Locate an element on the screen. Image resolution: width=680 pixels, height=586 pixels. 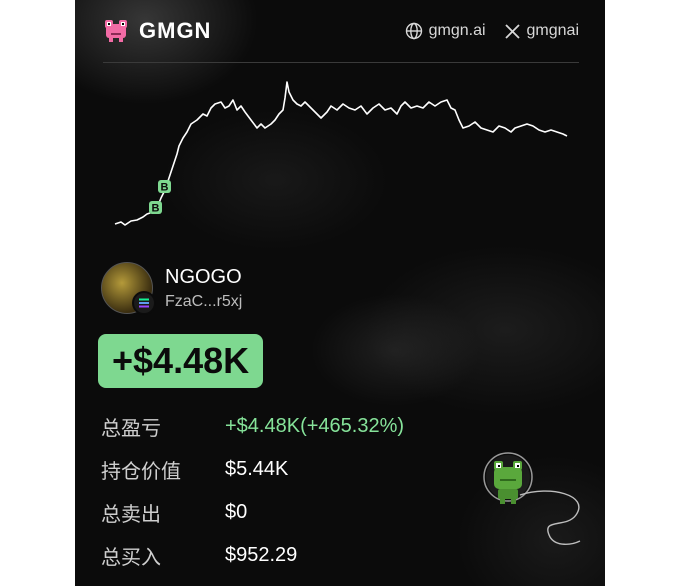
website-link: gmgn.ai is located at coordinates (445, 31).